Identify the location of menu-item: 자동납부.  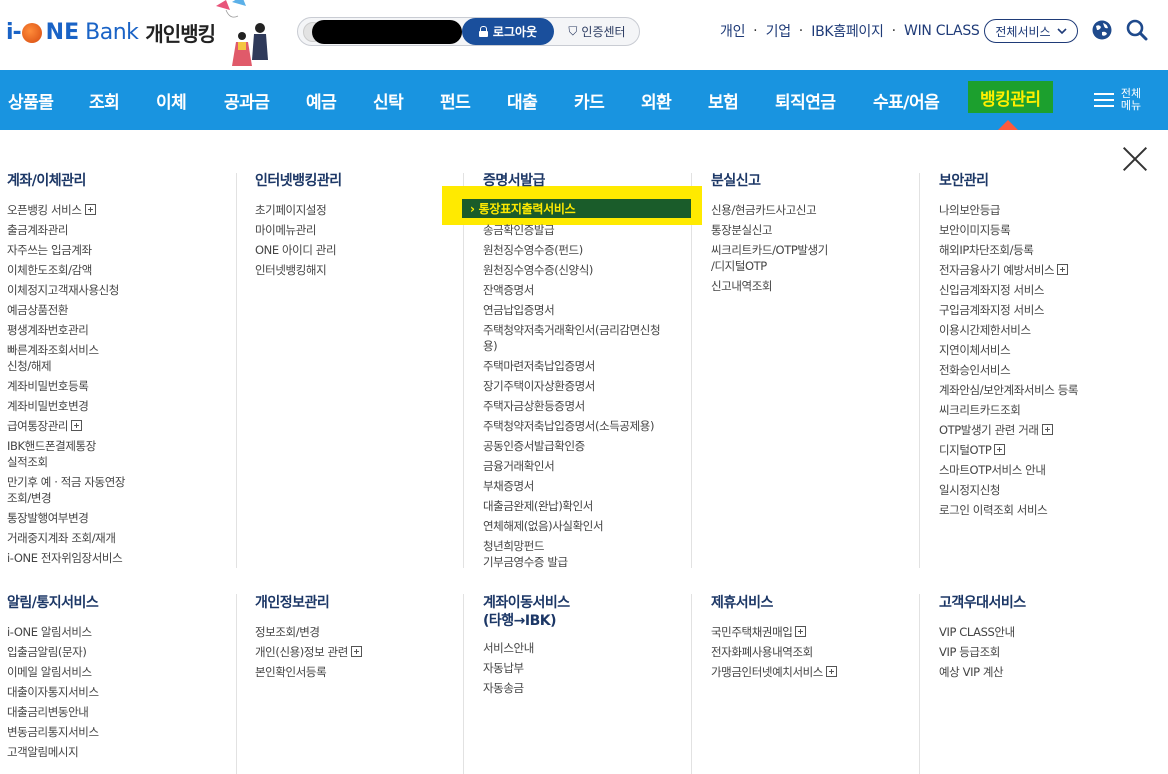
(585, 668).